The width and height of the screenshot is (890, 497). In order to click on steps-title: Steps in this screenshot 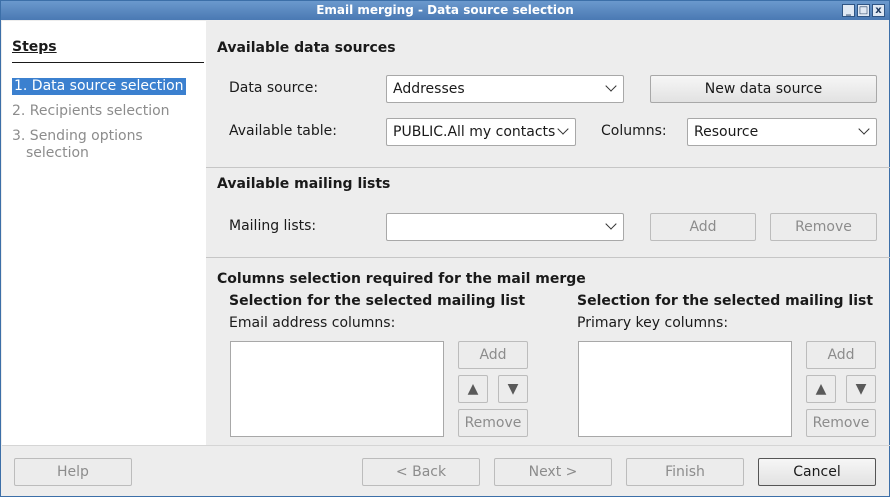, I will do `click(34, 47)`.